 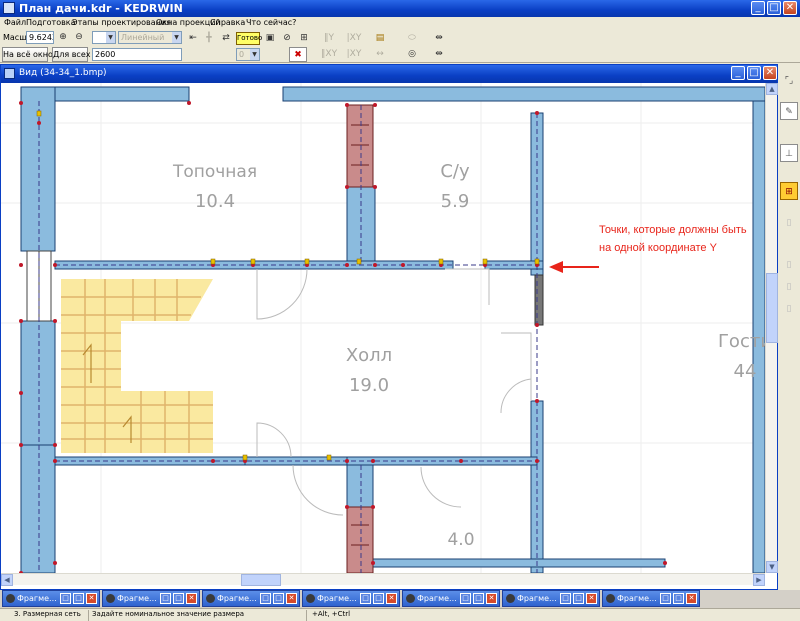 I want to click on status-mode: 3. Размерная сеть, so click(x=47, y=614).